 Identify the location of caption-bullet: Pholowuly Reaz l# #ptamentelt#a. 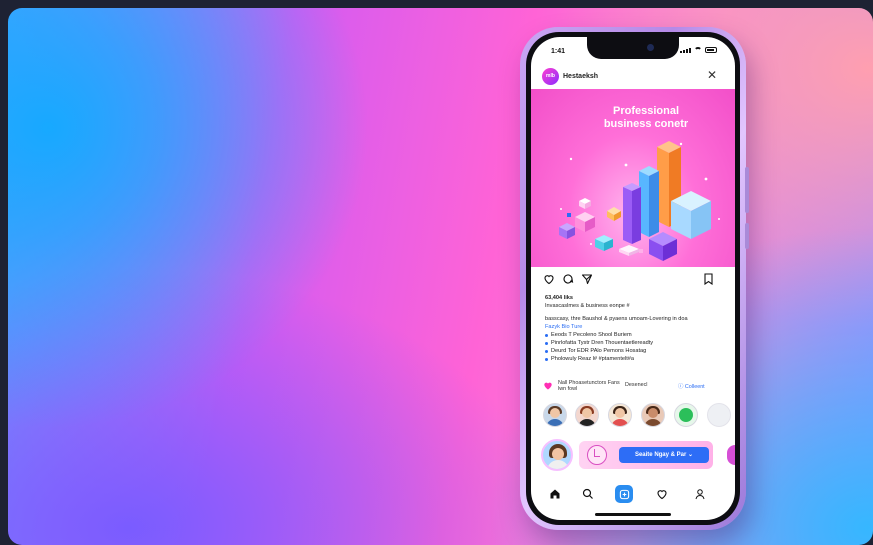
(633, 359).